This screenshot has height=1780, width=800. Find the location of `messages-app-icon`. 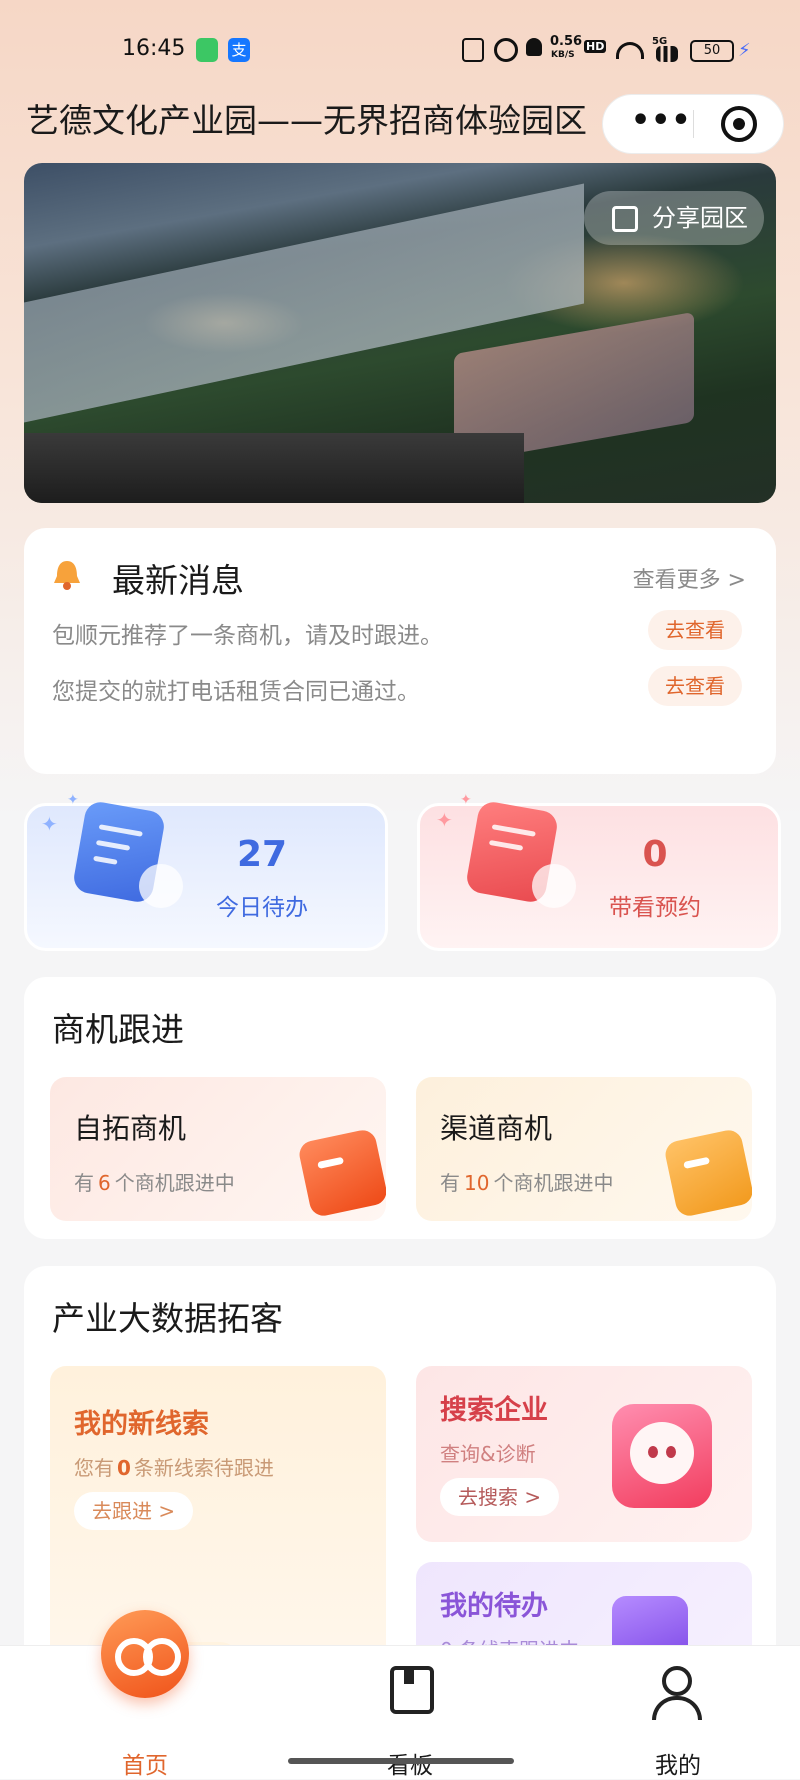

messages-app-icon is located at coordinates (207, 50).